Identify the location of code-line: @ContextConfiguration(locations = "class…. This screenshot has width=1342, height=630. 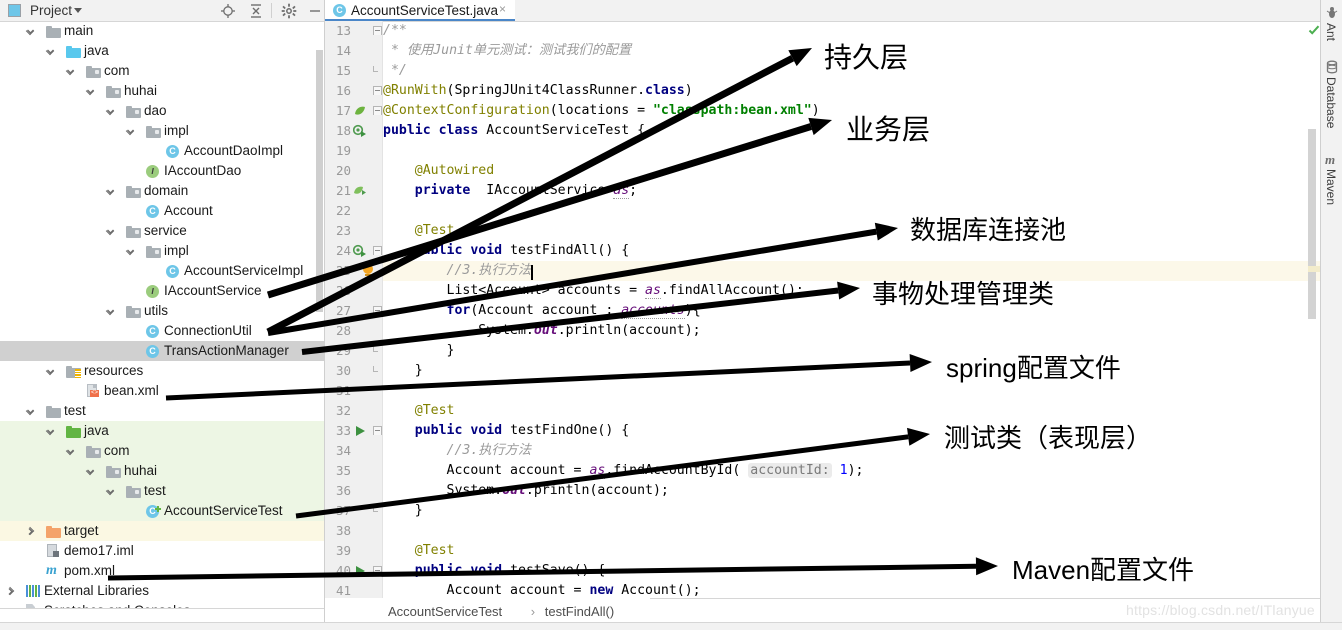
(601, 111).